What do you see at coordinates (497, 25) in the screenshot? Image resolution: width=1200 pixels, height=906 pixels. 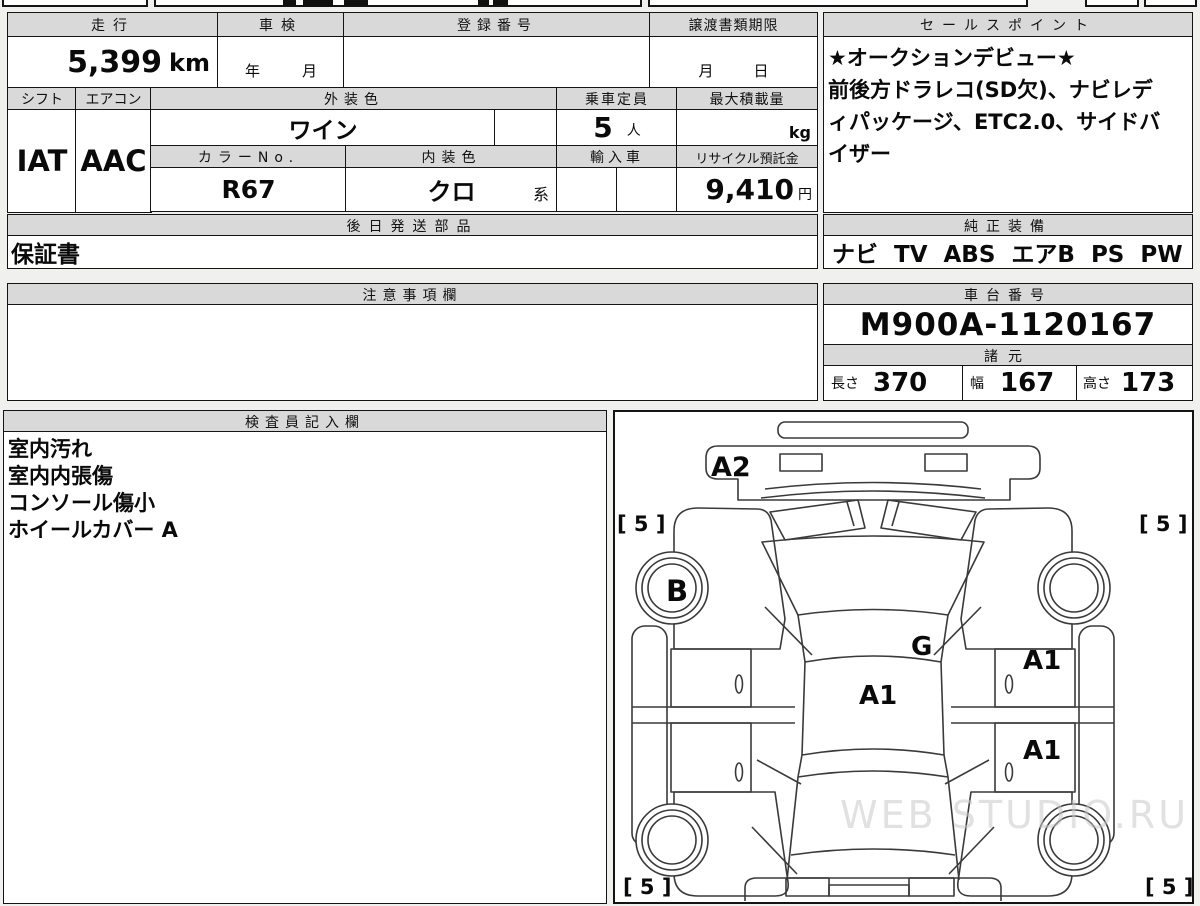 I see `registration-header: 登録番号` at bounding box center [497, 25].